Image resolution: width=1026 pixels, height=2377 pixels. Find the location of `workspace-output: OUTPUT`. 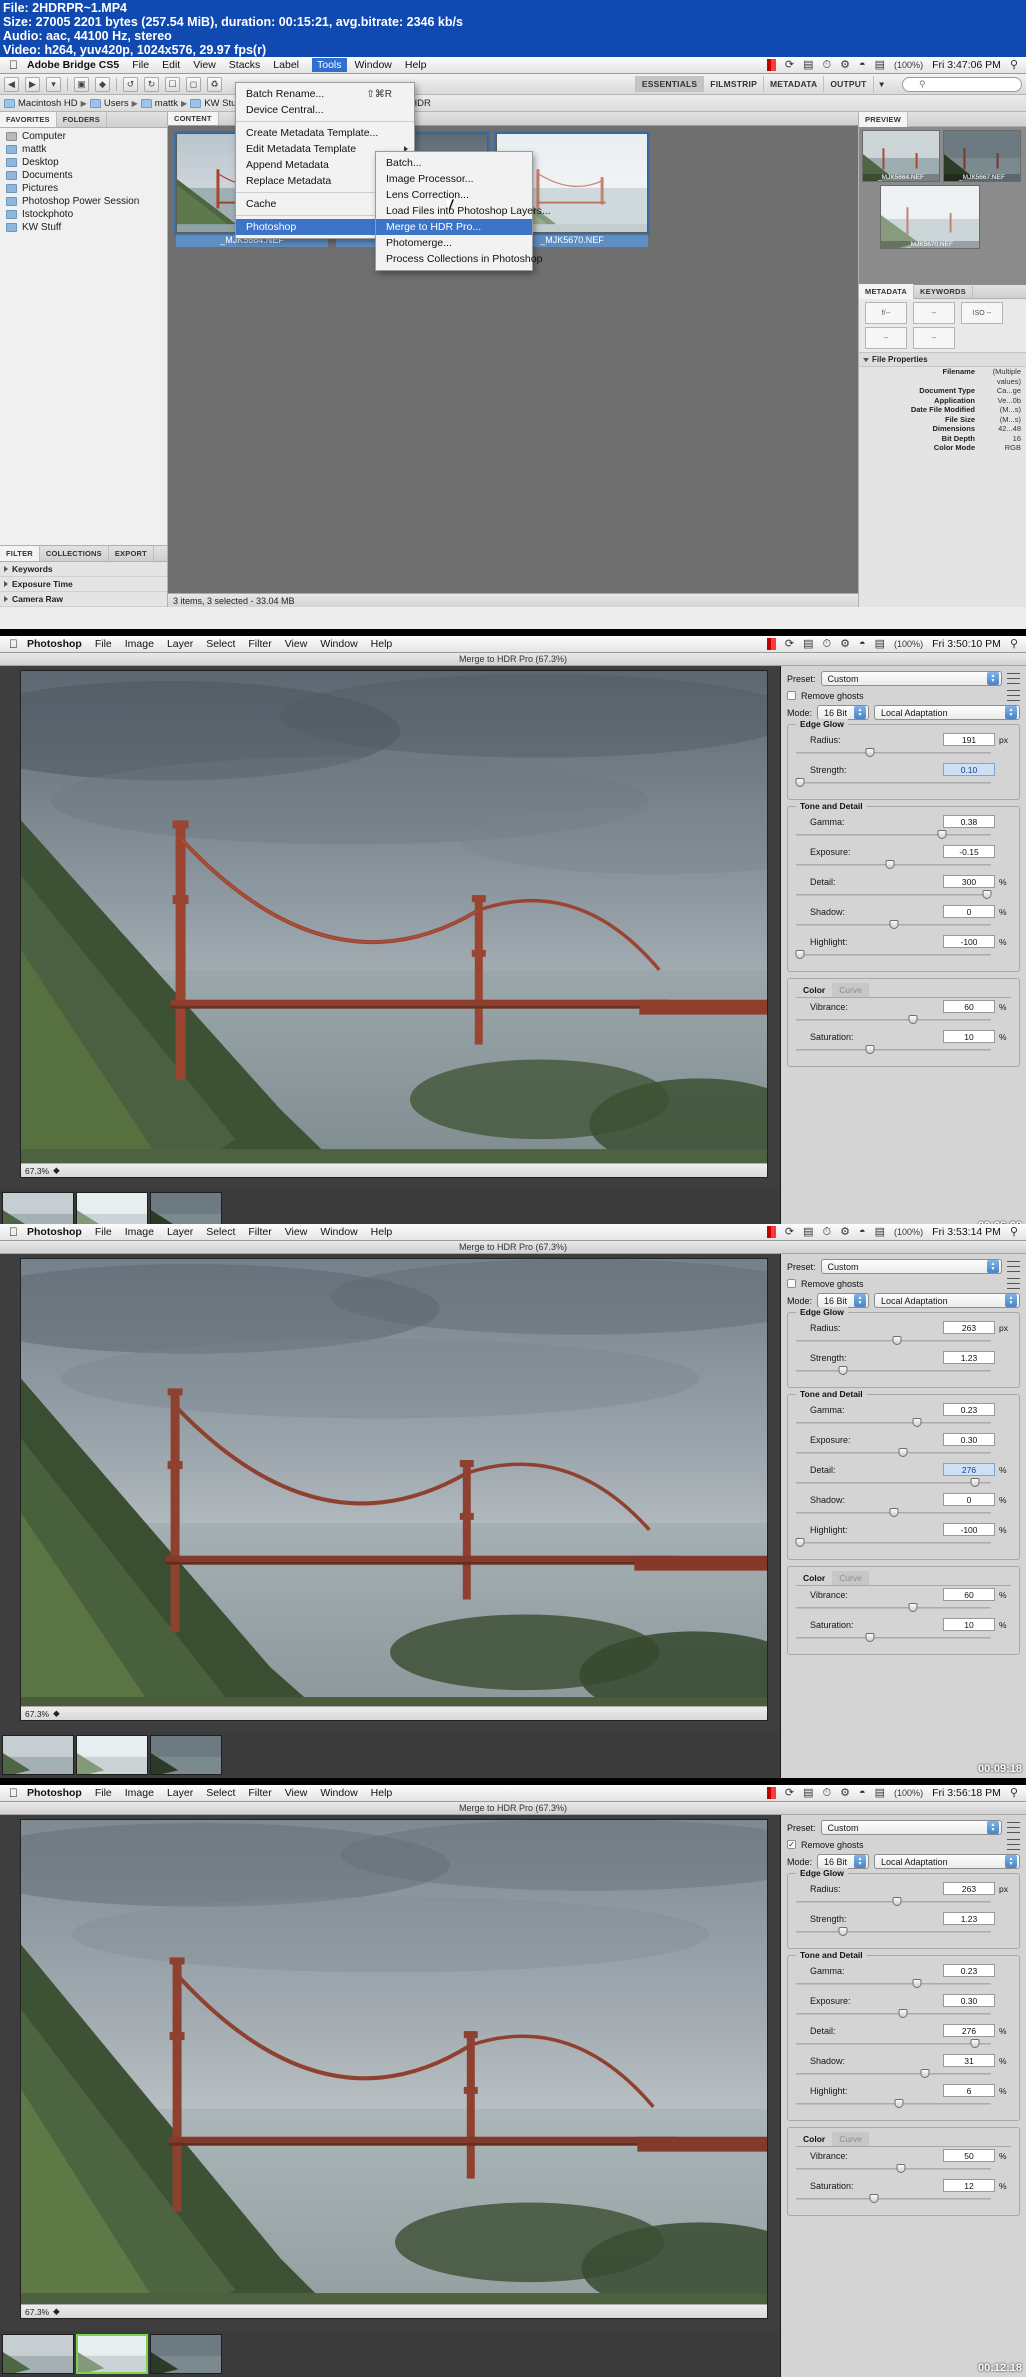

workspace-output: OUTPUT is located at coordinates (847, 84).